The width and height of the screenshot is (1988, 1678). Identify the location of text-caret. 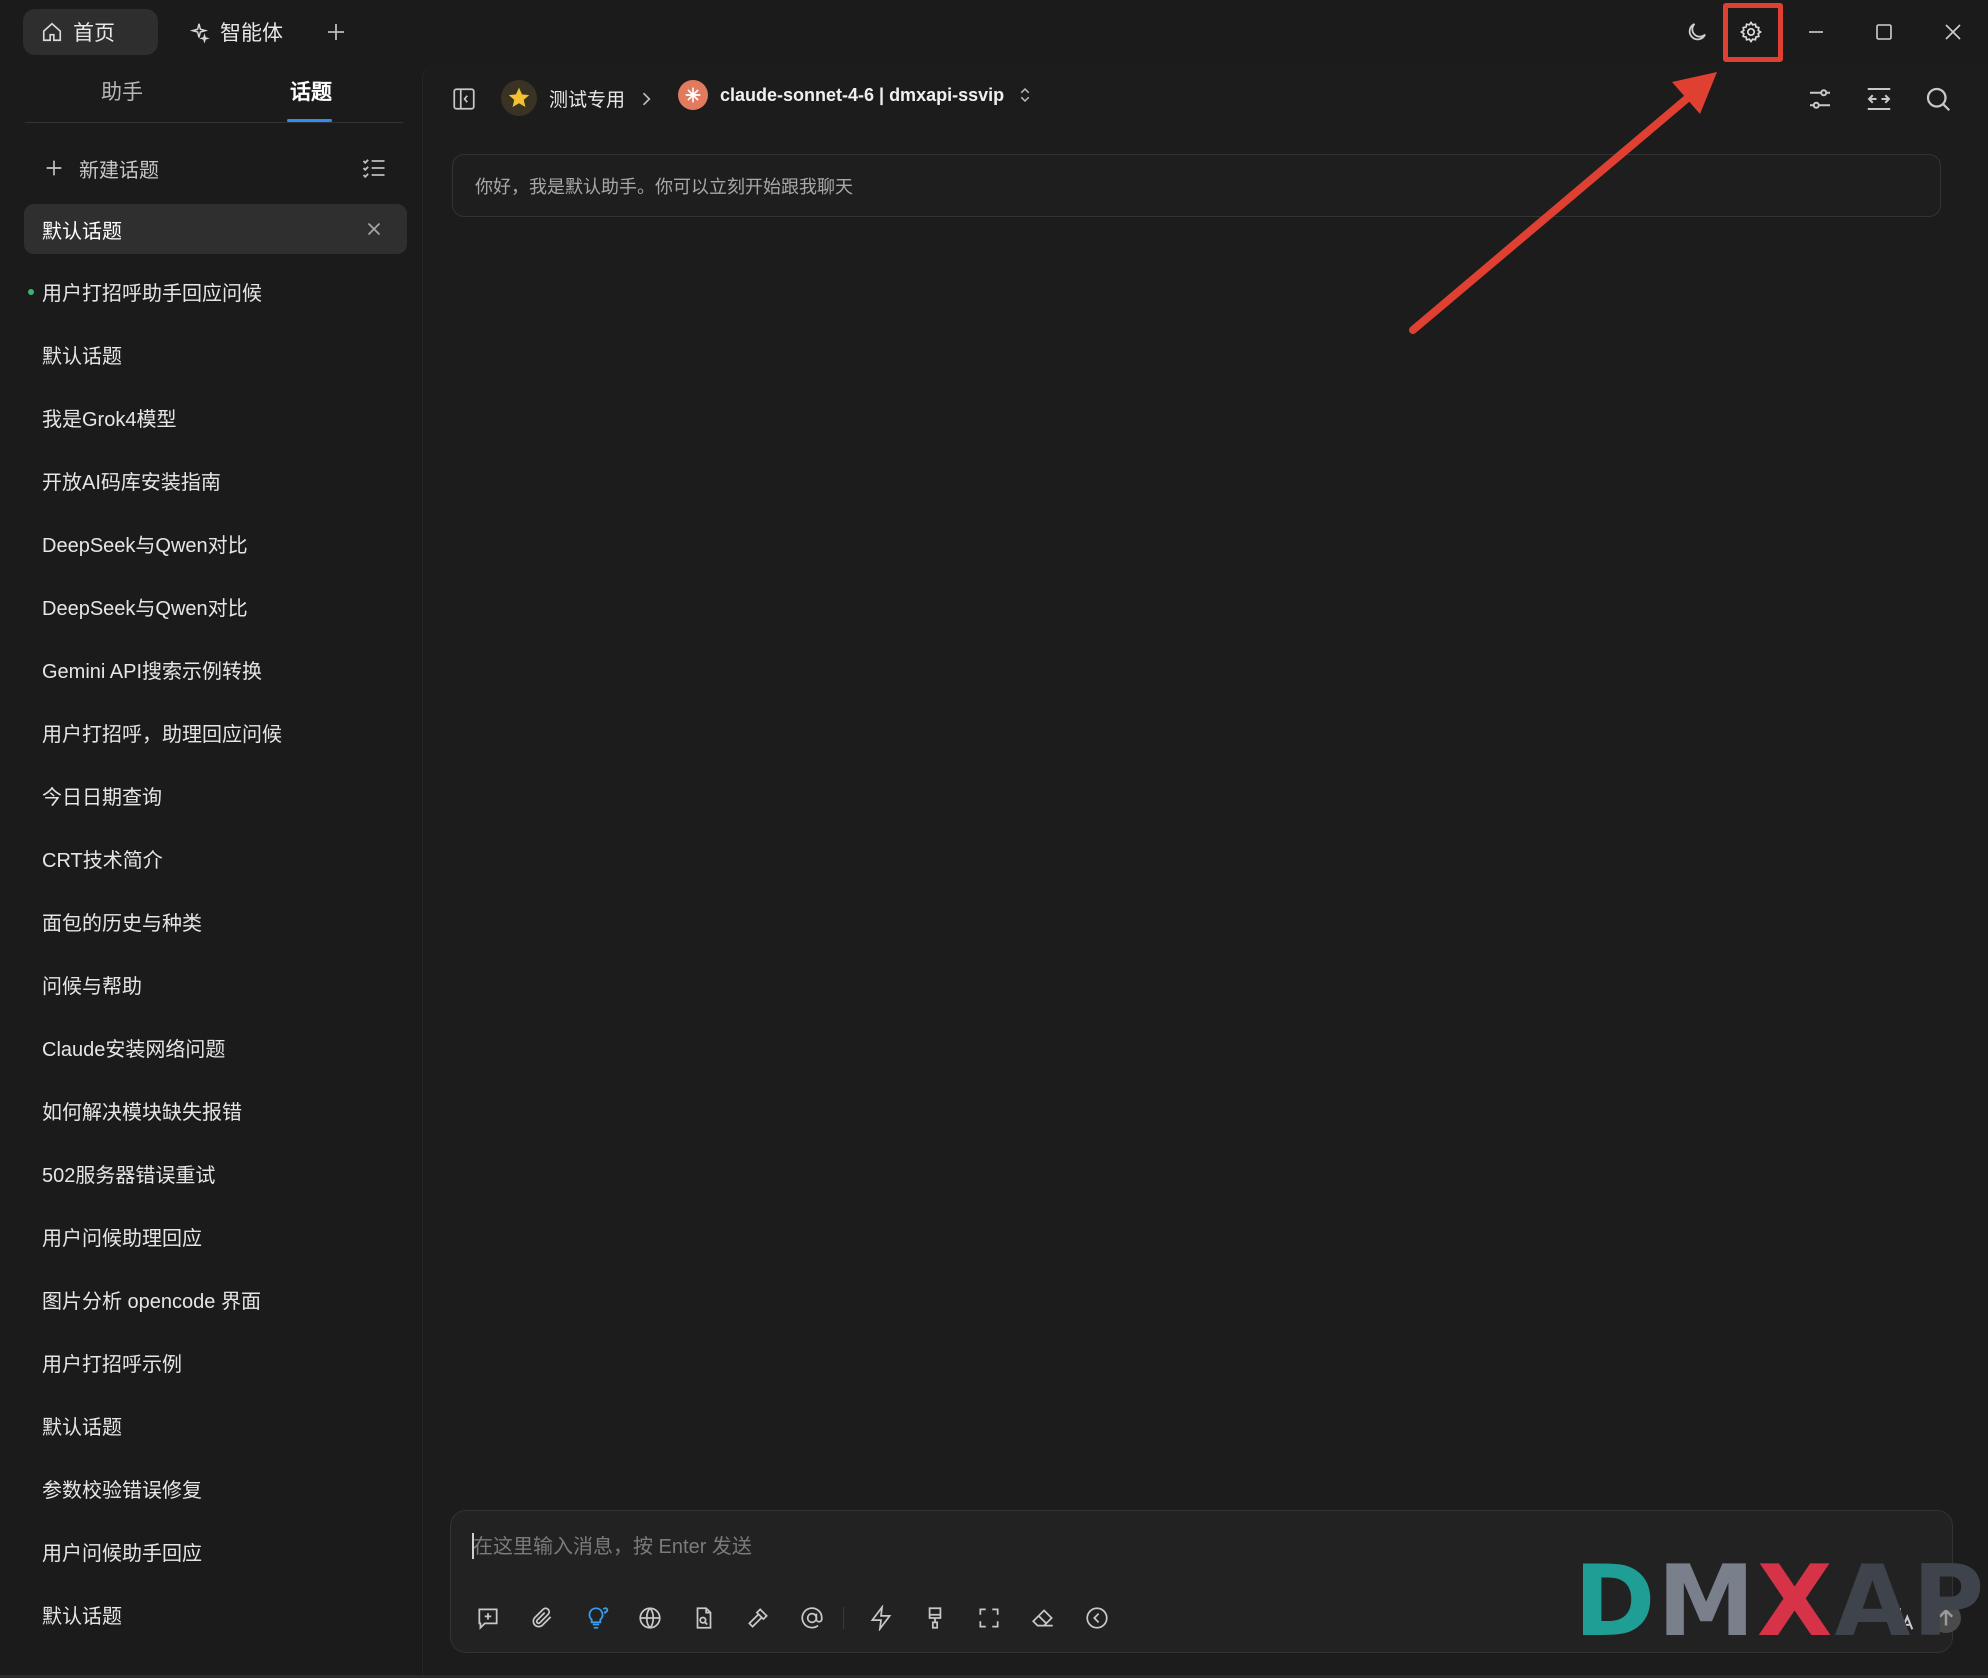
(473, 1546).